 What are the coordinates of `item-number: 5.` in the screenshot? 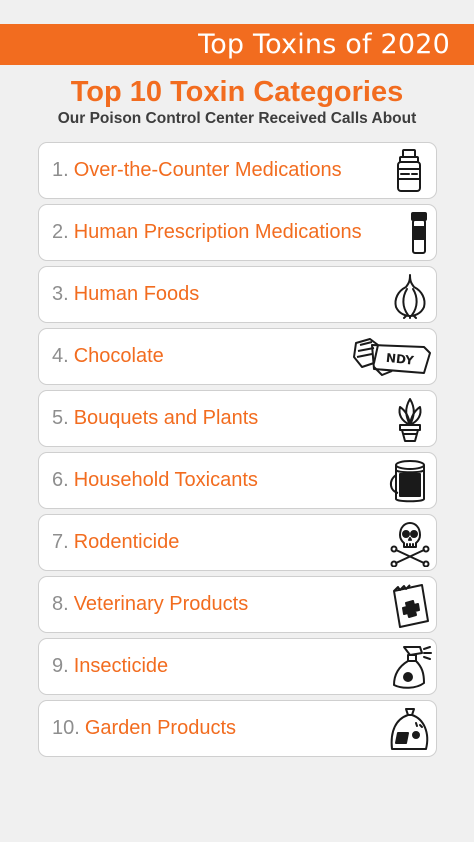 It's located at (60, 418).